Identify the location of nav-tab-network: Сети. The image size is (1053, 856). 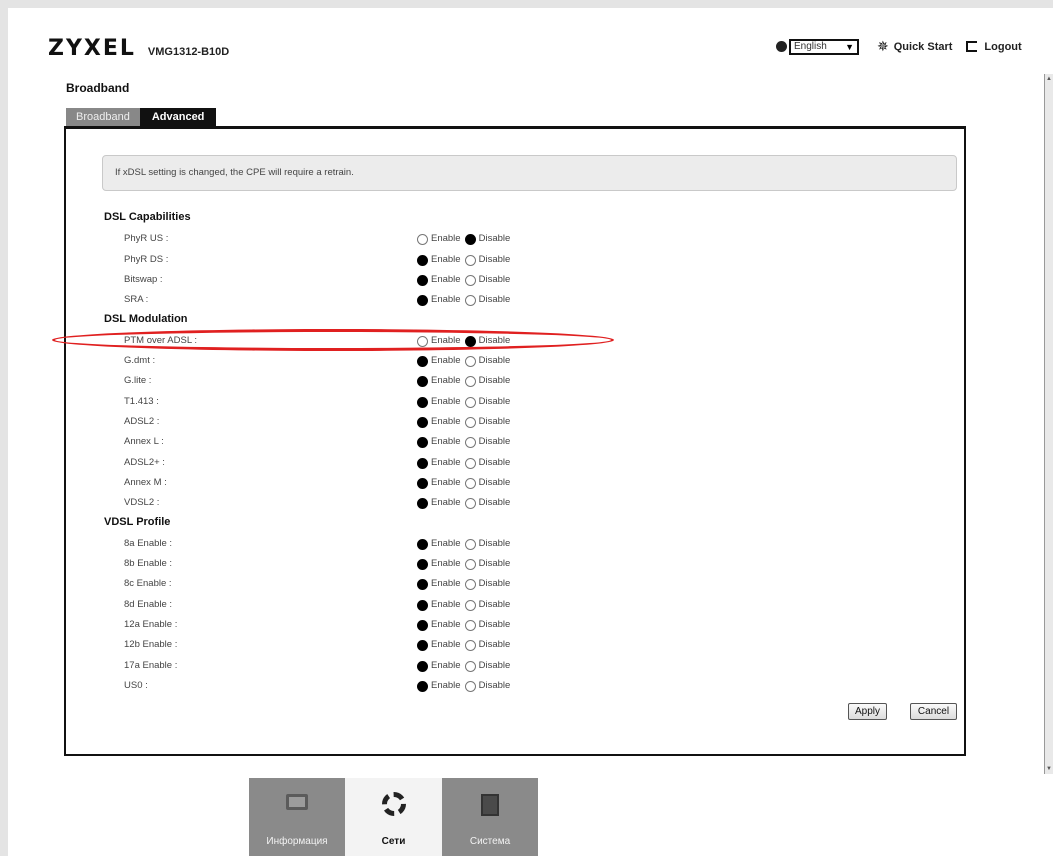
(393, 817).